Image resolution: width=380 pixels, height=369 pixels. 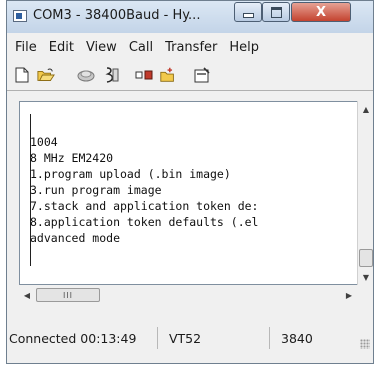 What do you see at coordinates (86, 75) in the screenshot?
I see `disconnect-icon` at bounding box center [86, 75].